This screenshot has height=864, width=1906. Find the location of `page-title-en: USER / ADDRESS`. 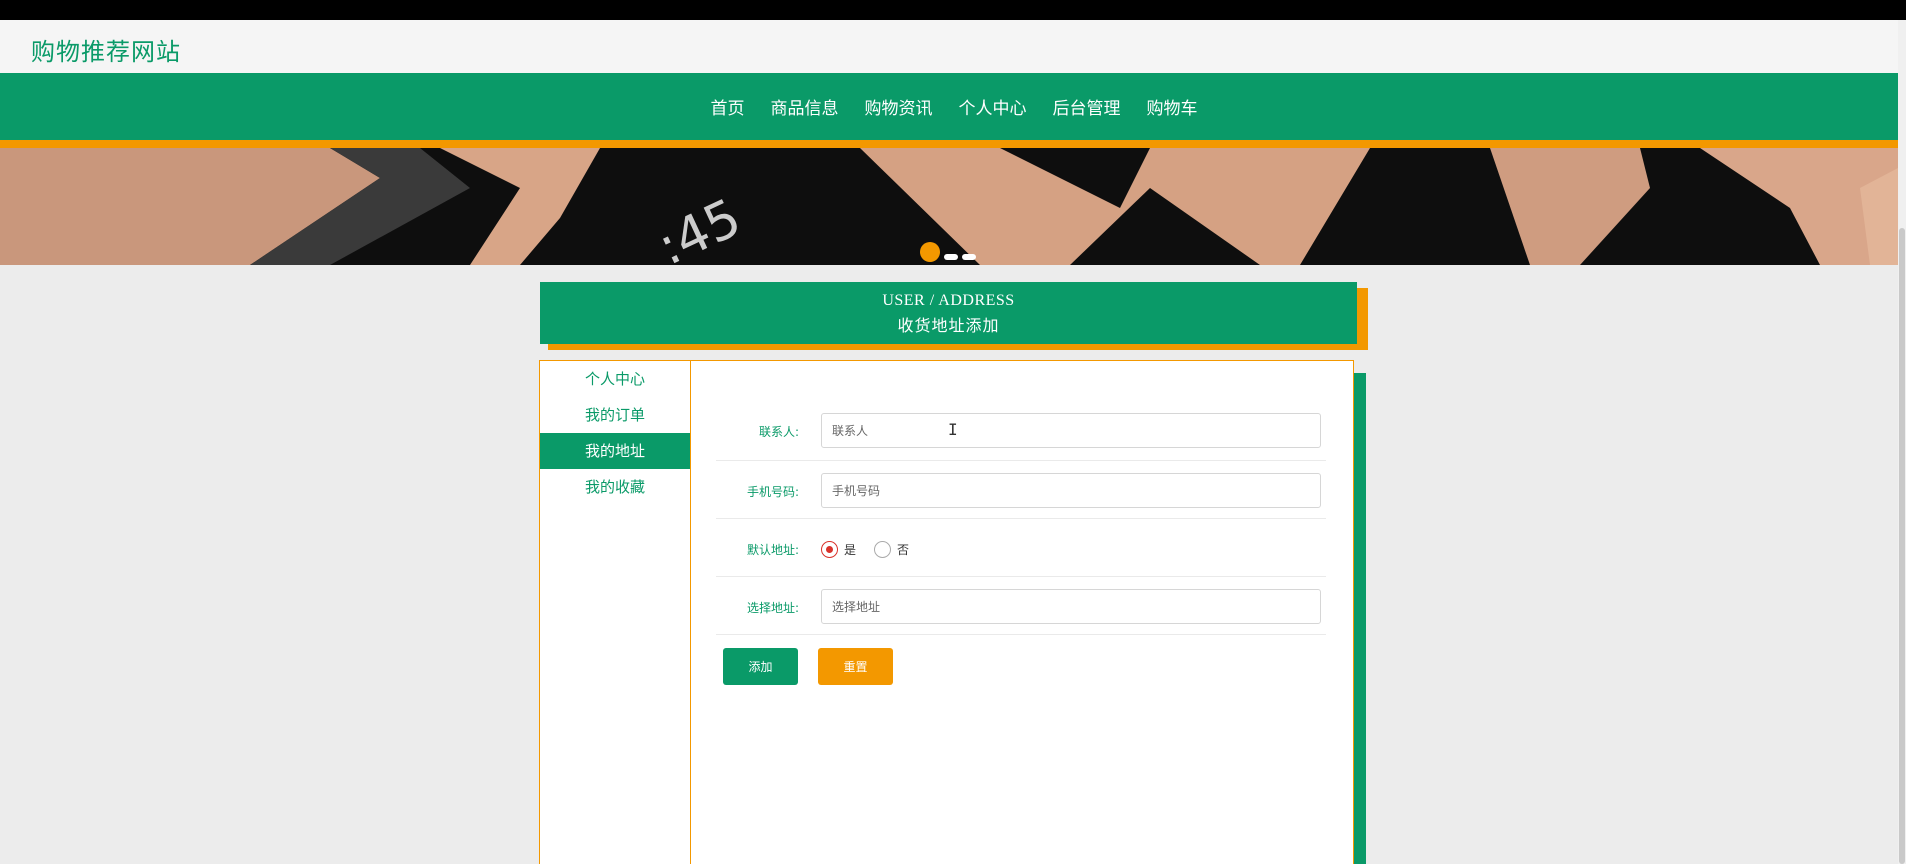

page-title-en: USER / ADDRESS is located at coordinates (948, 300).